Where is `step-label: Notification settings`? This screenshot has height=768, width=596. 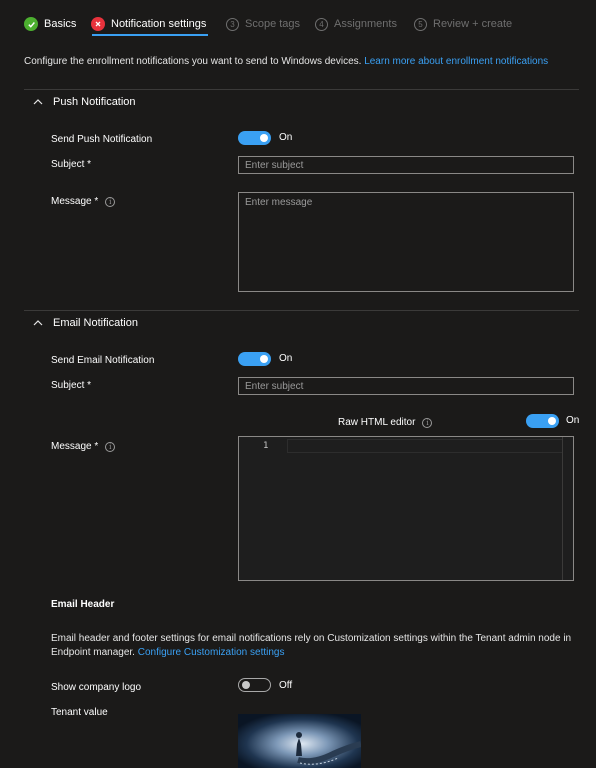 step-label: Notification settings is located at coordinates (159, 24).